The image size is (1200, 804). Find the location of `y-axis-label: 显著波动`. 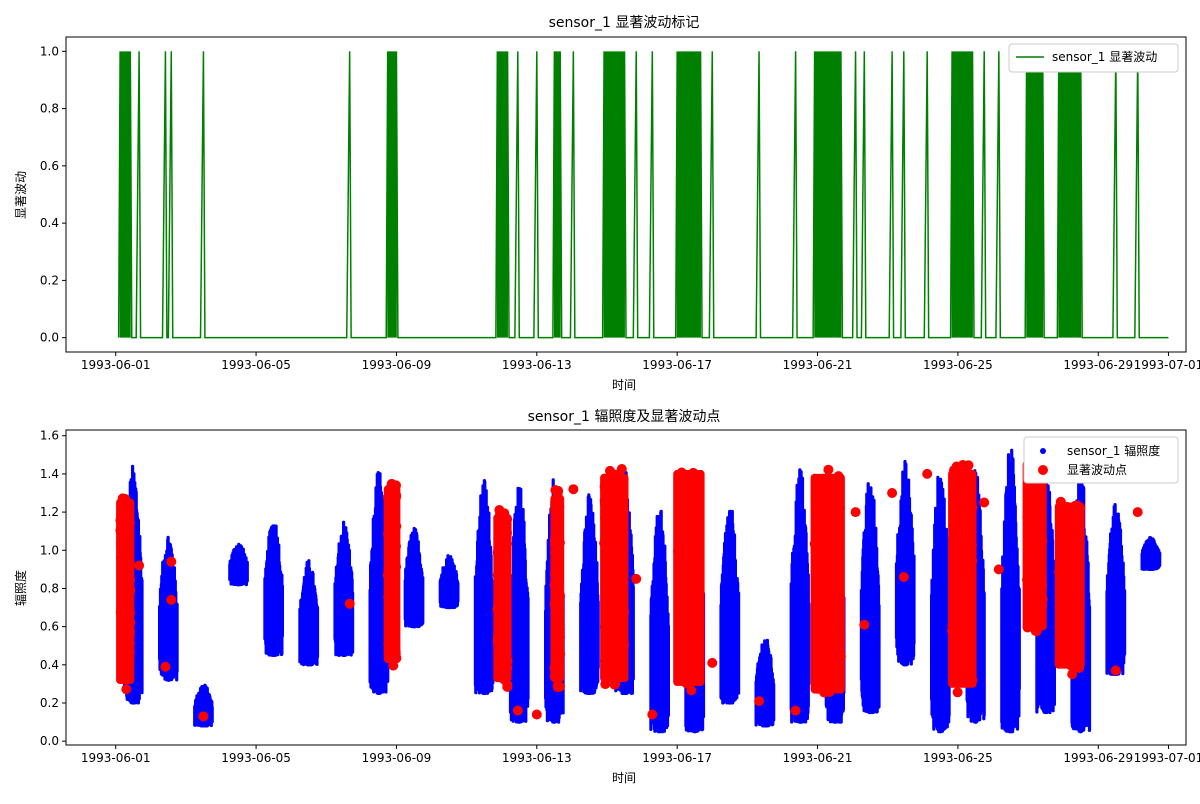

y-axis-label: 显著波动 is located at coordinates (21, 195).